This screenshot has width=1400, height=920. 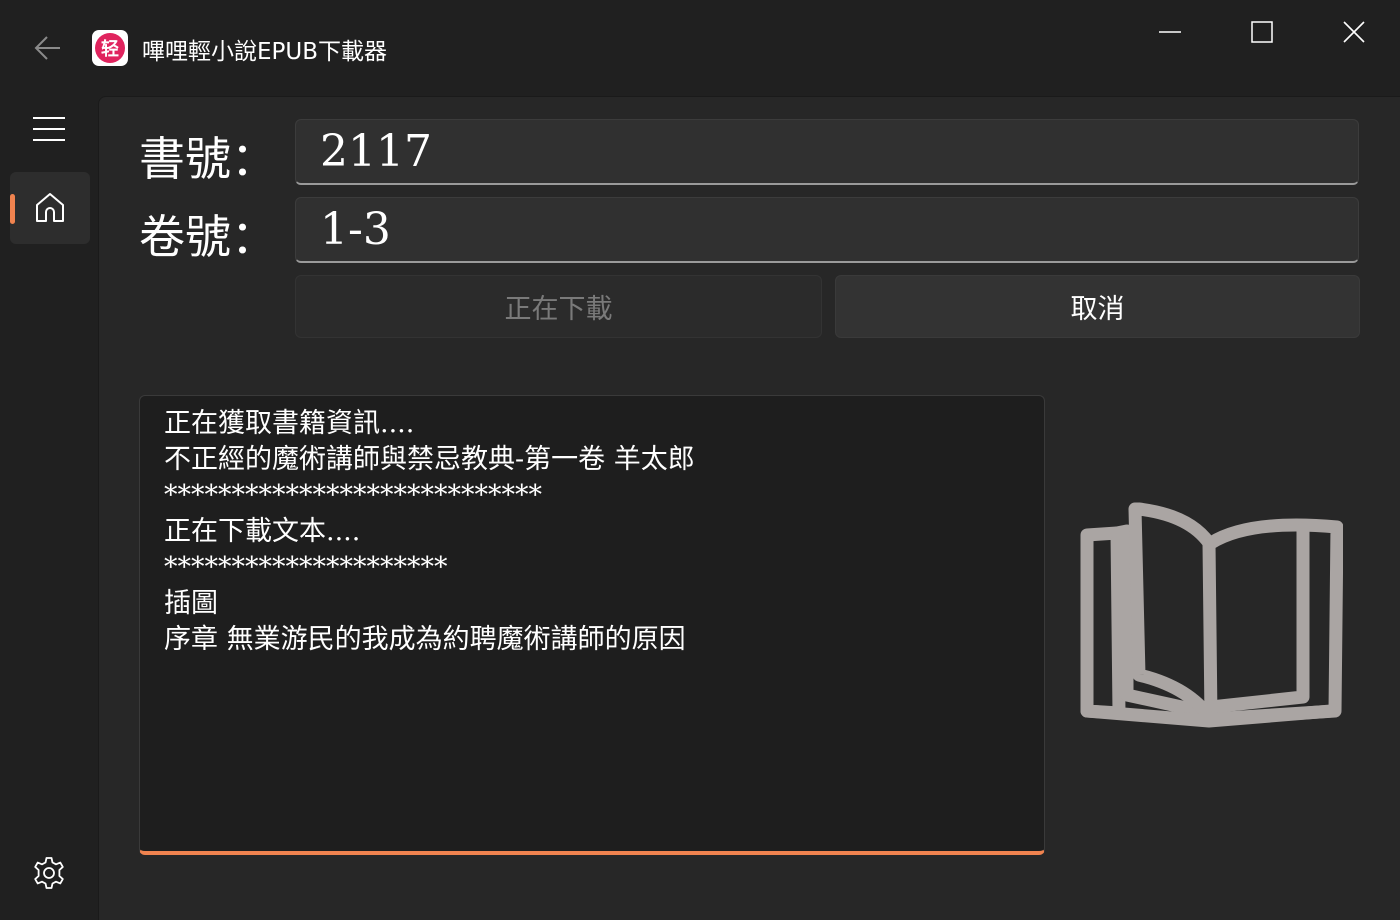 I want to click on download-button: 正在下載, so click(x=558, y=306).